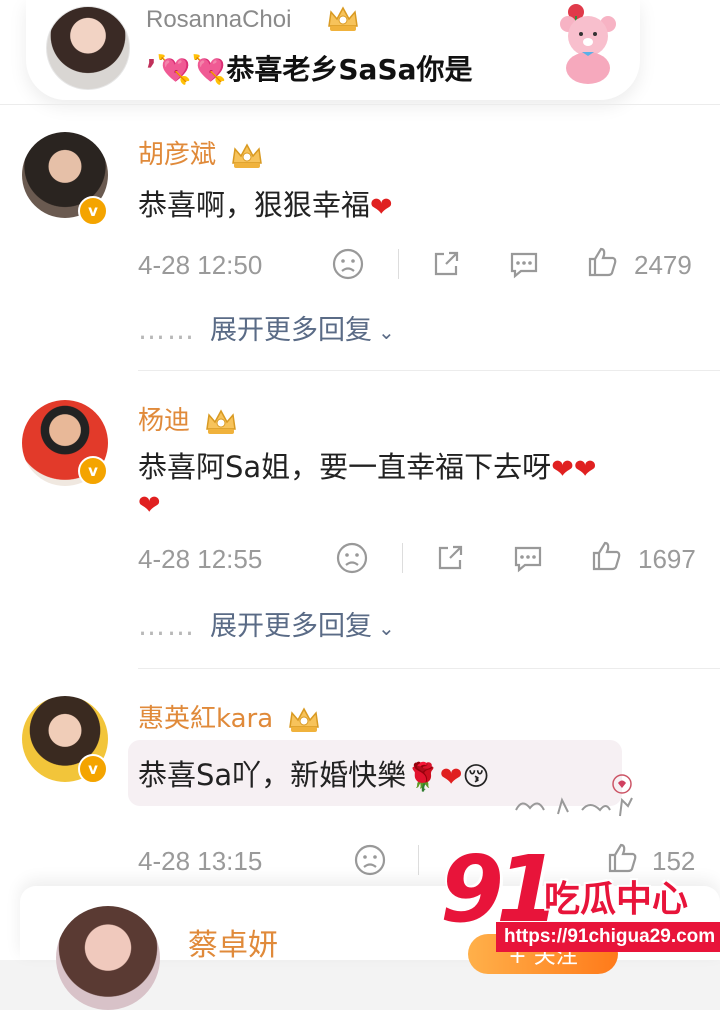  I want to click on watermark-url: https://91chigua29.com, so click(608, 937).